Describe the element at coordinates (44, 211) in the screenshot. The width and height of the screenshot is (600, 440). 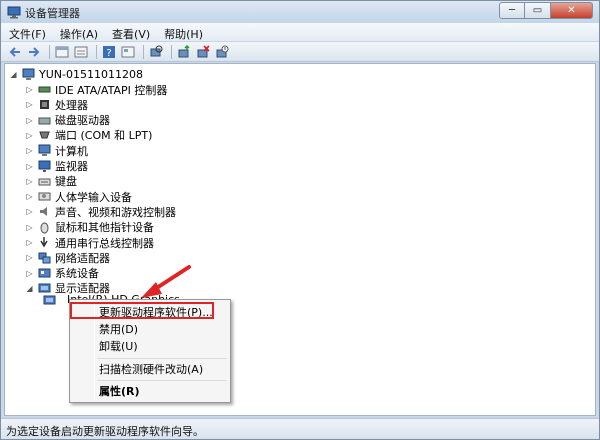
I see `sound-icon` at that location.